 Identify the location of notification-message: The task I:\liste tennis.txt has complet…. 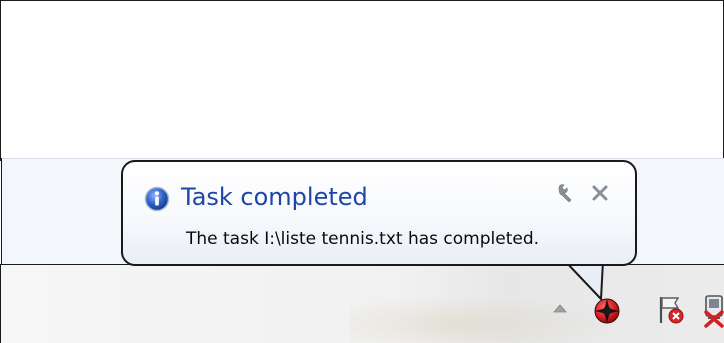
(363, 239).